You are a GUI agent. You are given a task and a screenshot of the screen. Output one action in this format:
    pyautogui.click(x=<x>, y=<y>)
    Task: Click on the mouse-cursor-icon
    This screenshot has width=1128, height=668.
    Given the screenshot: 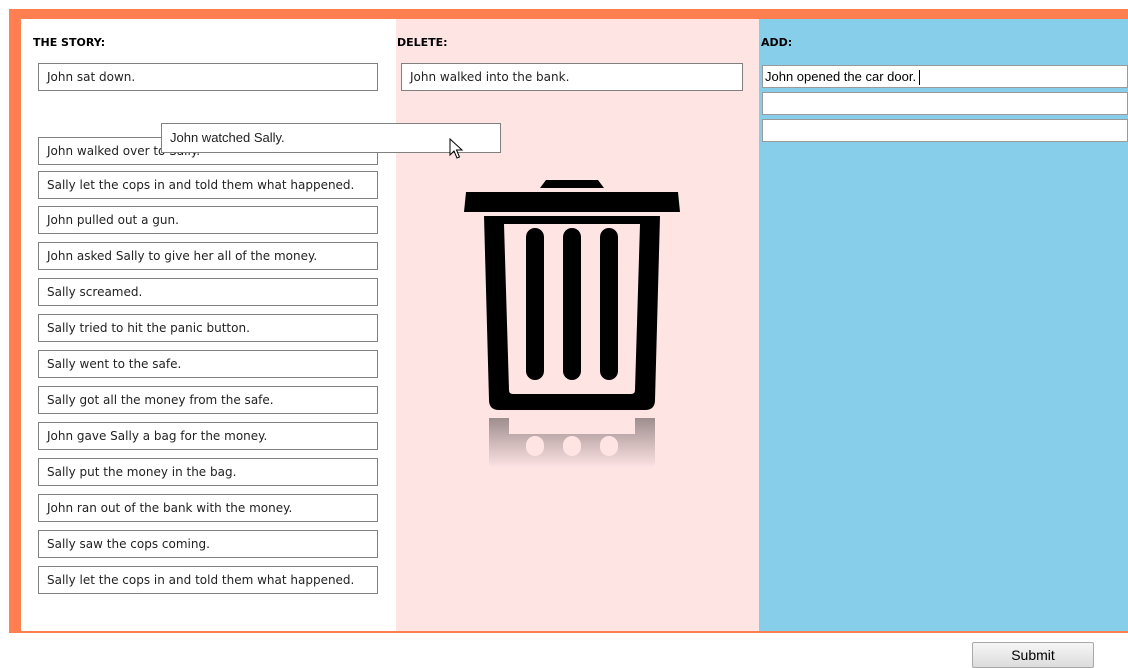 What is the action you would take?
    pyautogui.click(x=456, y=148)
    